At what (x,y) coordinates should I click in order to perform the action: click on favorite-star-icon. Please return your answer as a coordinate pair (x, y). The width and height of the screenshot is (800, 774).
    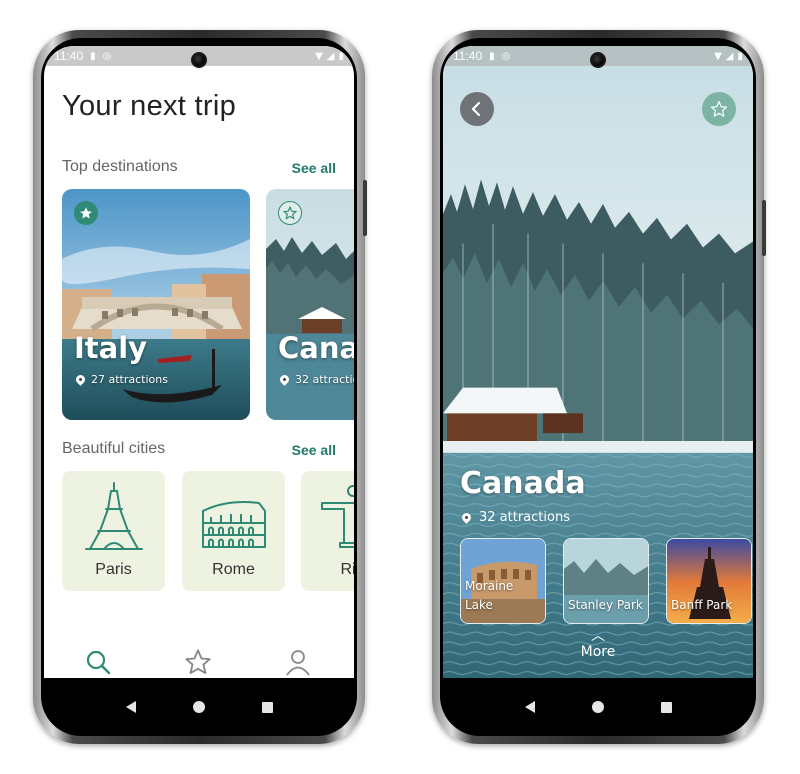
    Looking at the image, I should click on (86, 213).